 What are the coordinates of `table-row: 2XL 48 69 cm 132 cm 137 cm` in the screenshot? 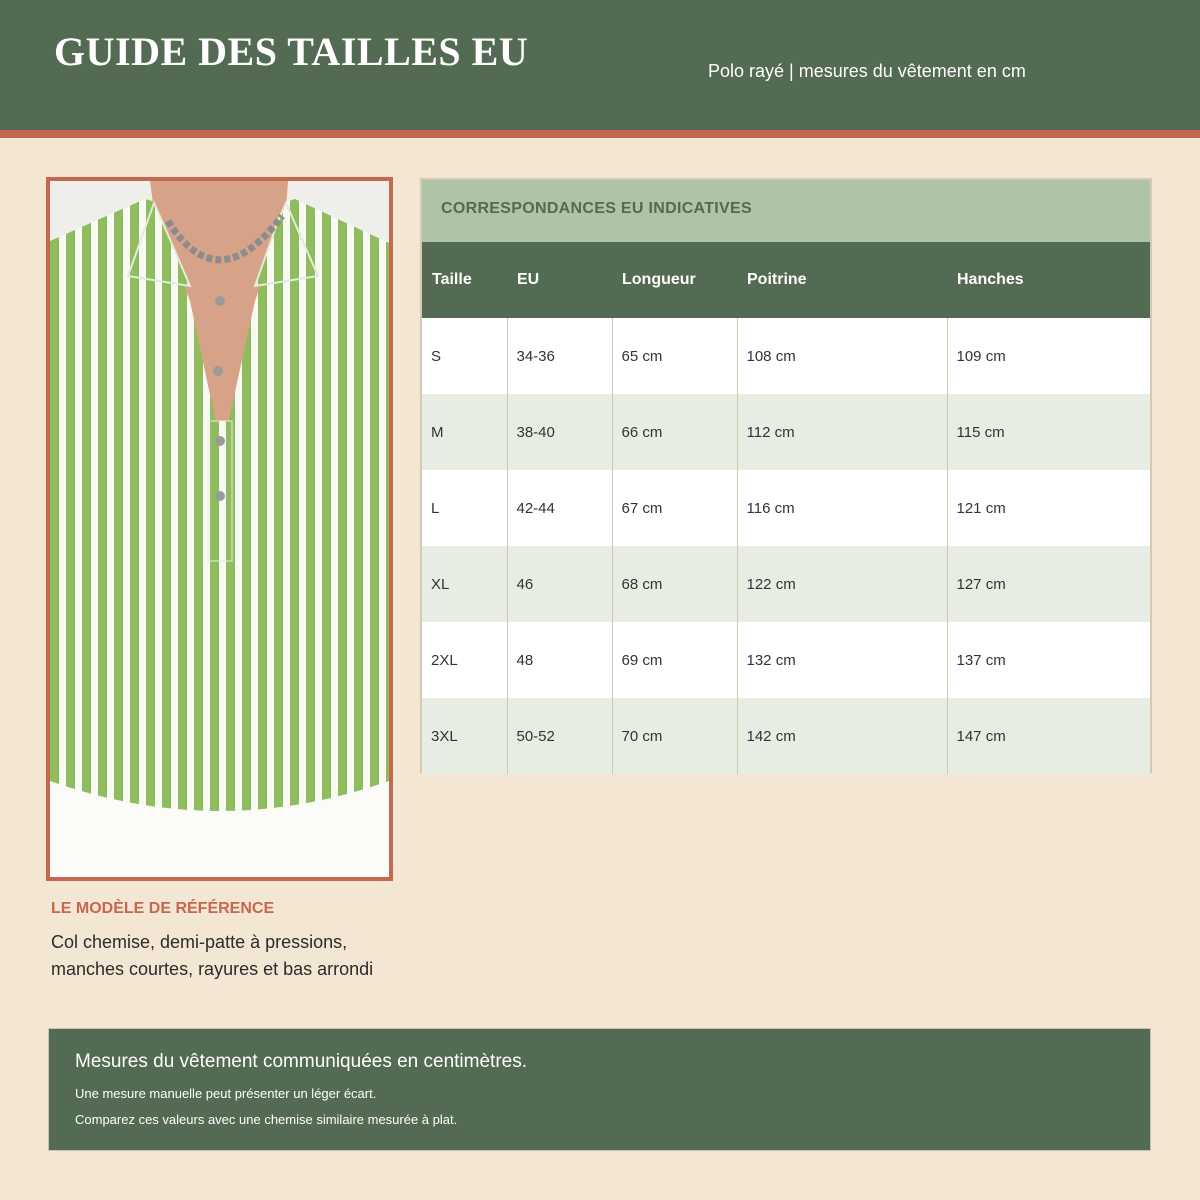 It's located at (786, 660).